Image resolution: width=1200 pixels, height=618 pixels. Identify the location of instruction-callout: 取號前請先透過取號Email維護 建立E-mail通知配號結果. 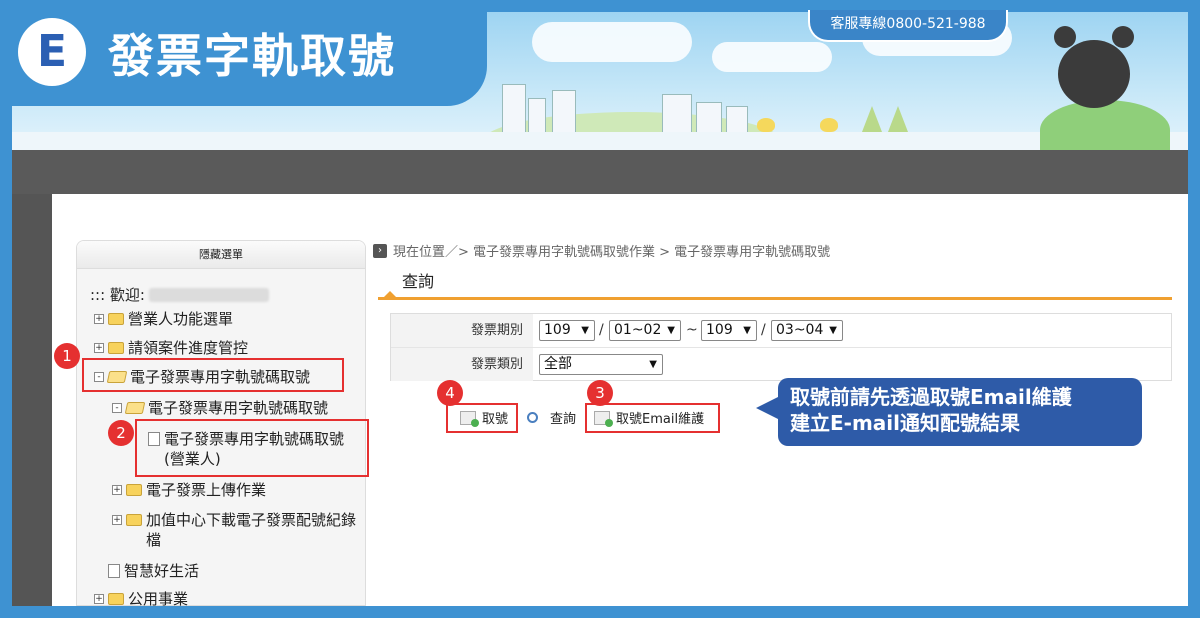
(960, 412).